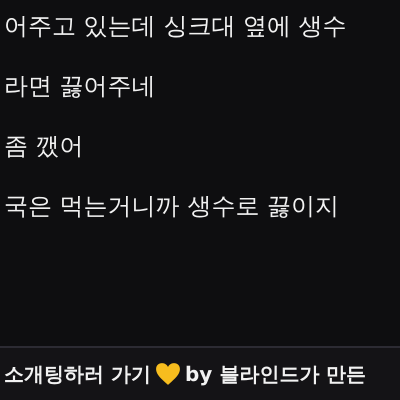 The image size is (400, 400). What do you see at coordinates (176, 26) in the screenshot?
I see `comment-text: 어주고 있는데 싱크대 옆에 생수` at bounding box center [176, 26].